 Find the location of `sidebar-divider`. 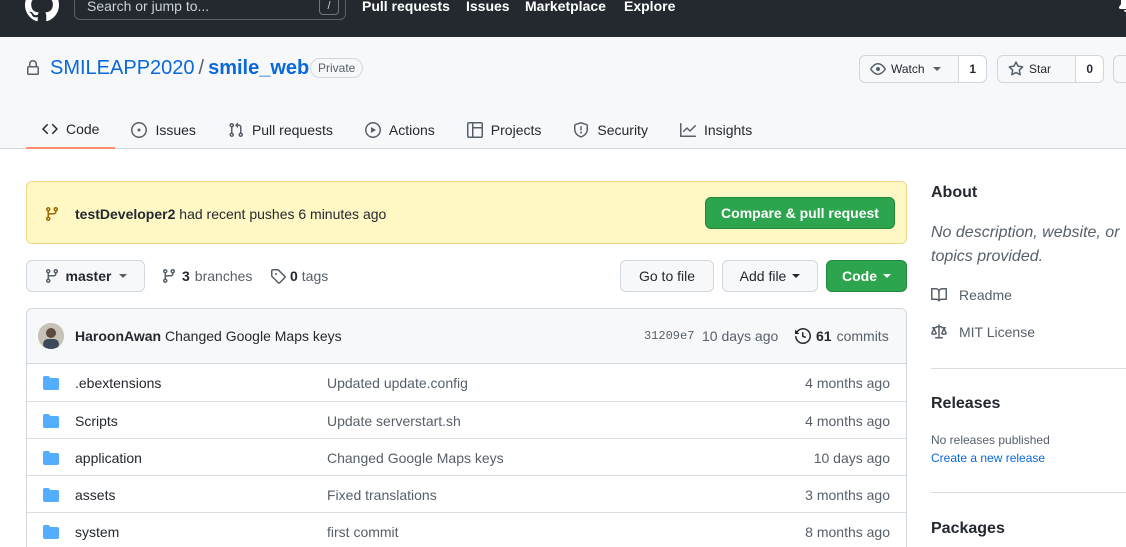

sidebar-divider is located at coordinates (1028, 492).